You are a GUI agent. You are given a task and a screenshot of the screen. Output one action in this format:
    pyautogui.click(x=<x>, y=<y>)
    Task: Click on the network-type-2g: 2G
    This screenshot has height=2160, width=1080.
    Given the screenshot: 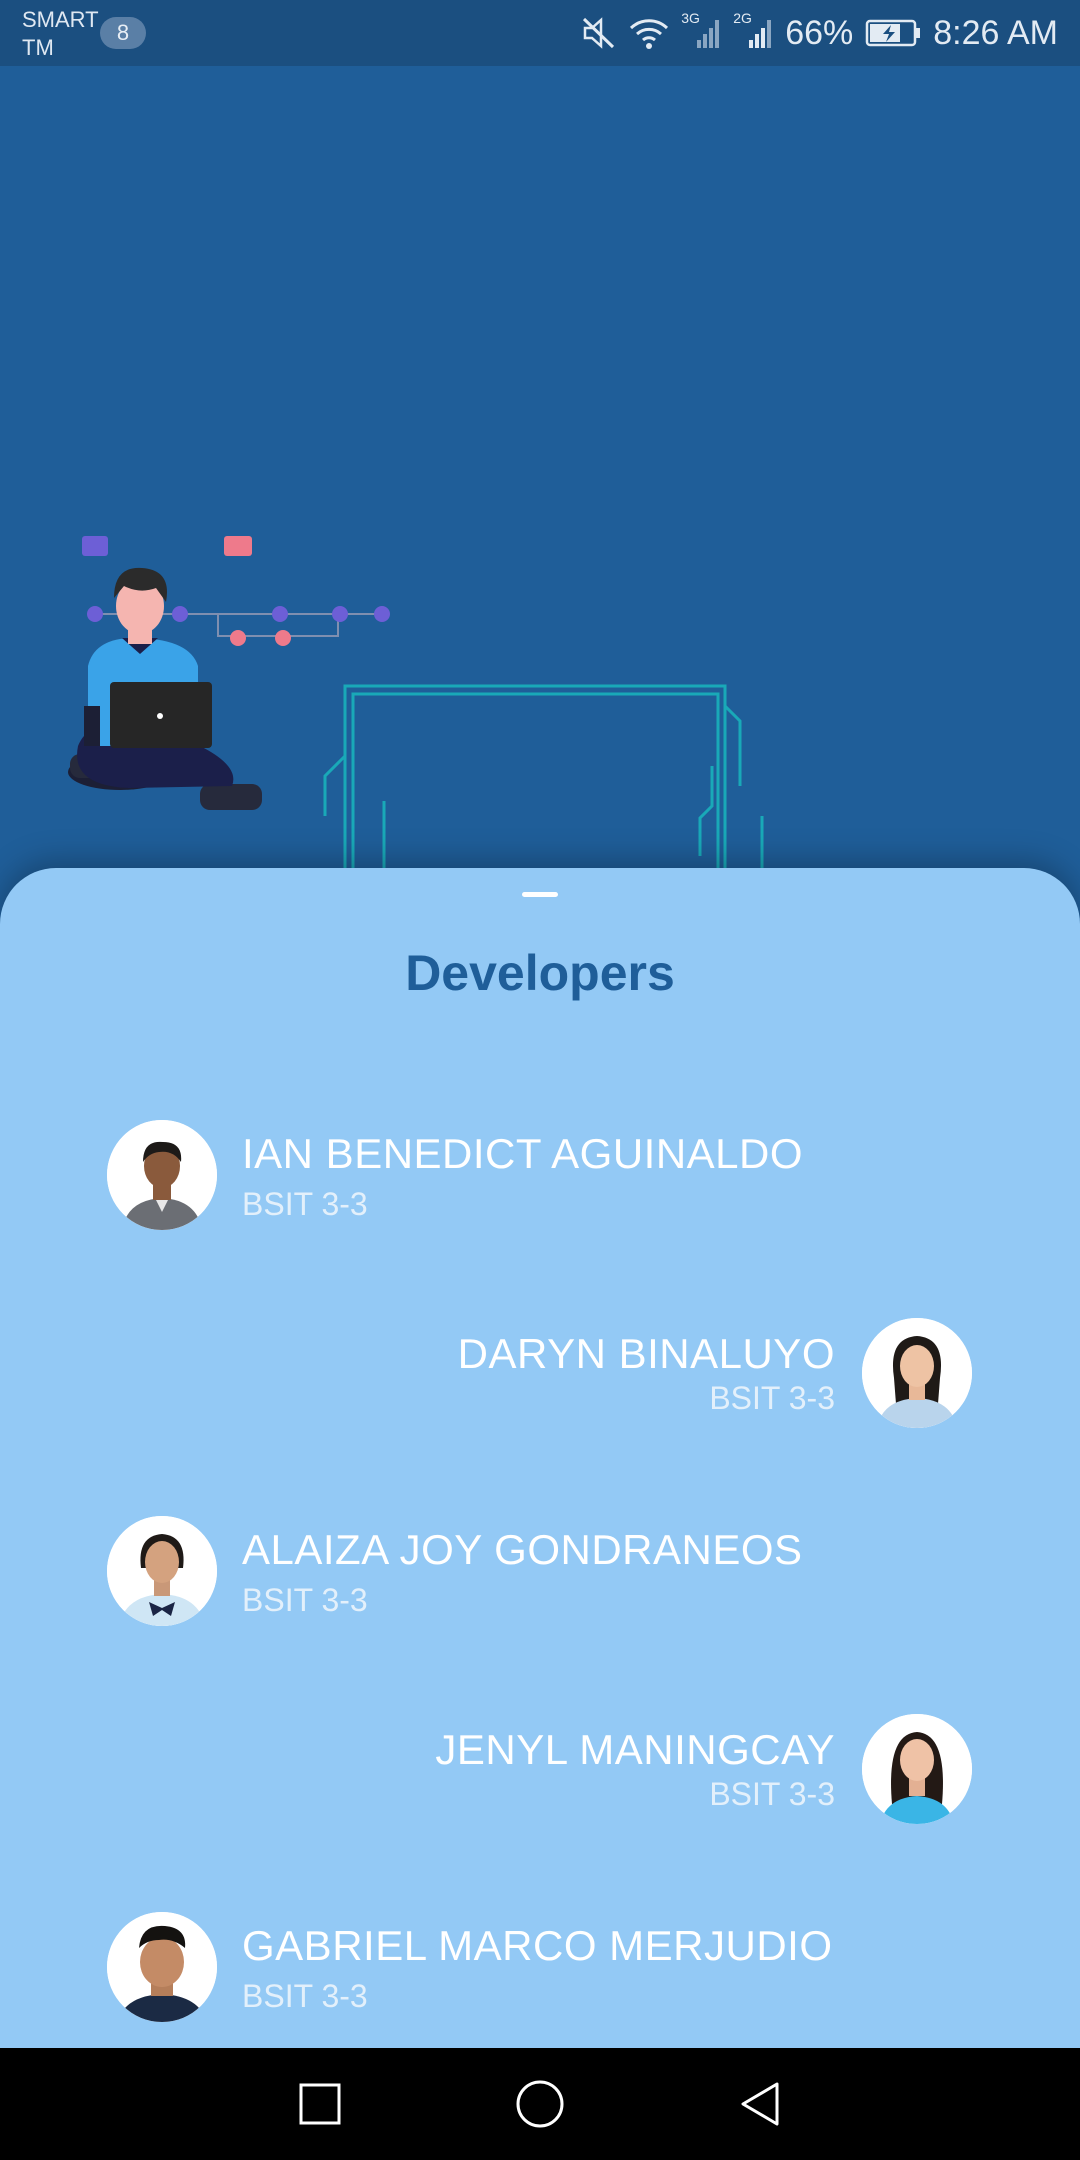 What is the action you would take?
    pyautogui.click(x=742, y=18)
    